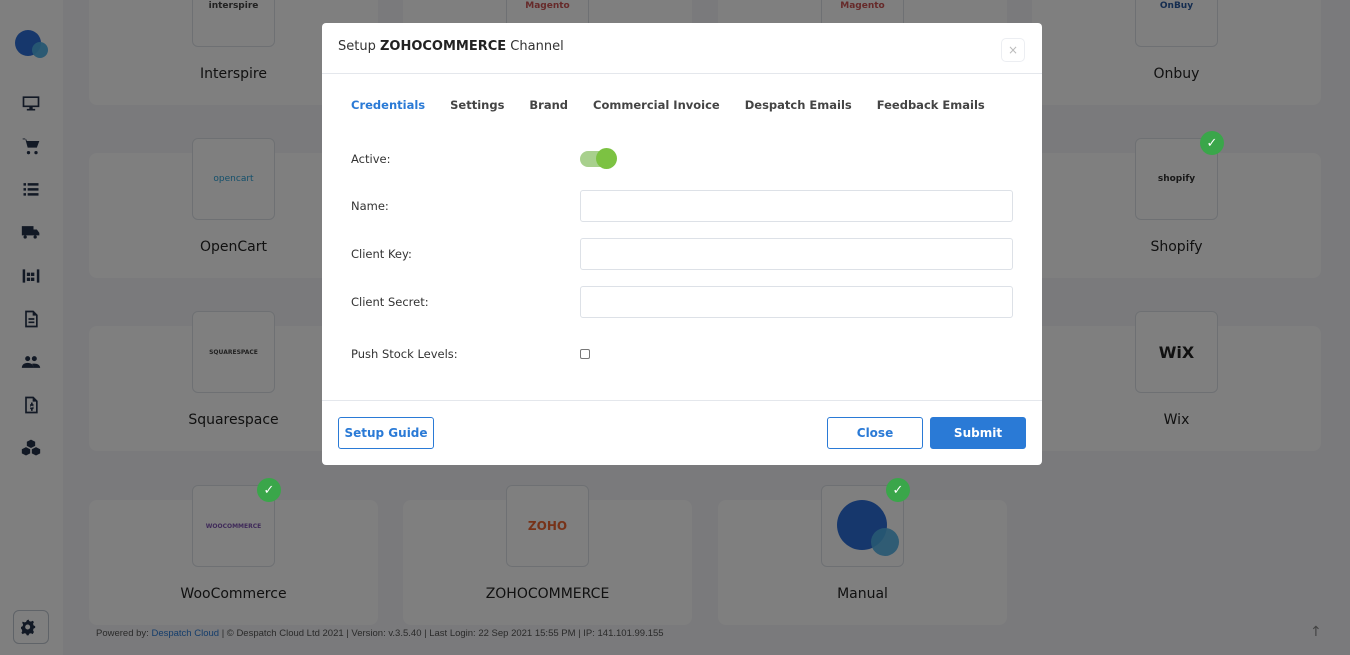  What do you see at coordinates (548, 105) in the screenshot?
I see `tab-brand: Brand` at bounding box center [548, 105].